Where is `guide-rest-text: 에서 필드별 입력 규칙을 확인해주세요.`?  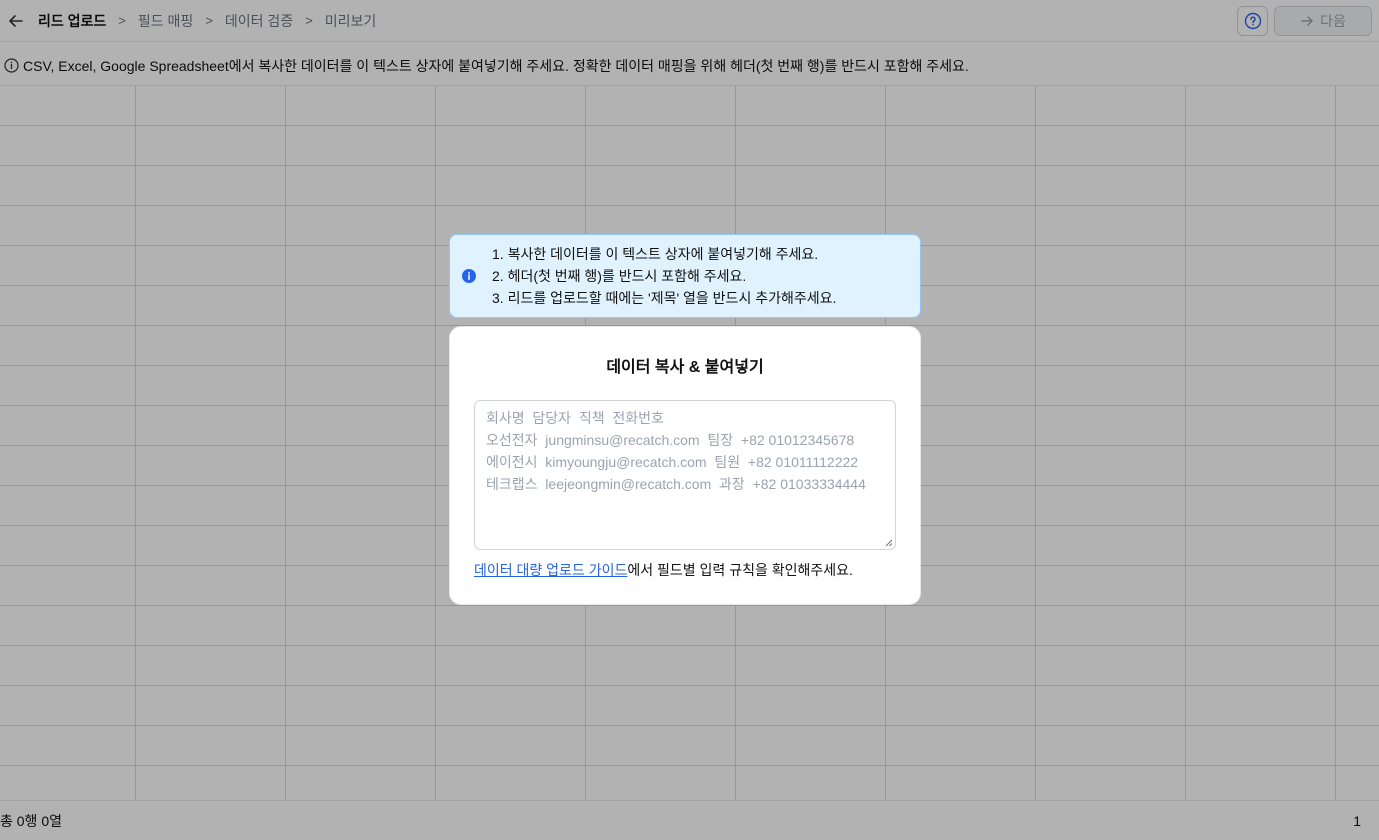 guide-rest-text: 에서 필드별 입력 규칙을 확인해주세요. is located at coordinates (740, 570).